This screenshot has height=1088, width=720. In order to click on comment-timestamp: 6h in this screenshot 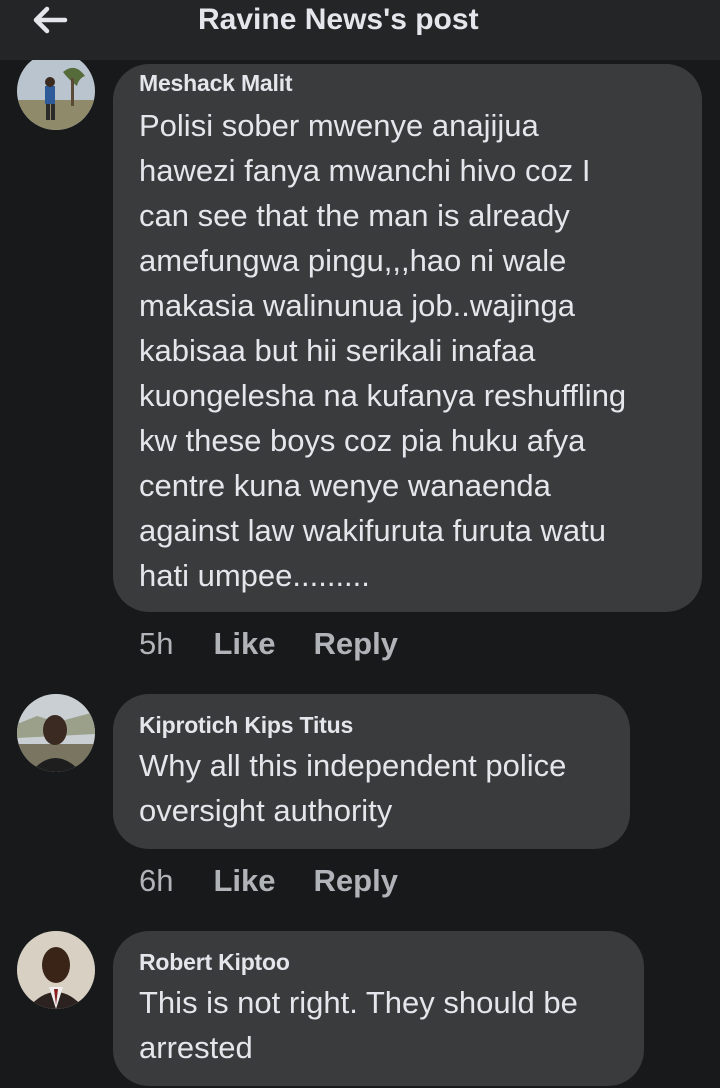, I will do `click(156, 880)`.